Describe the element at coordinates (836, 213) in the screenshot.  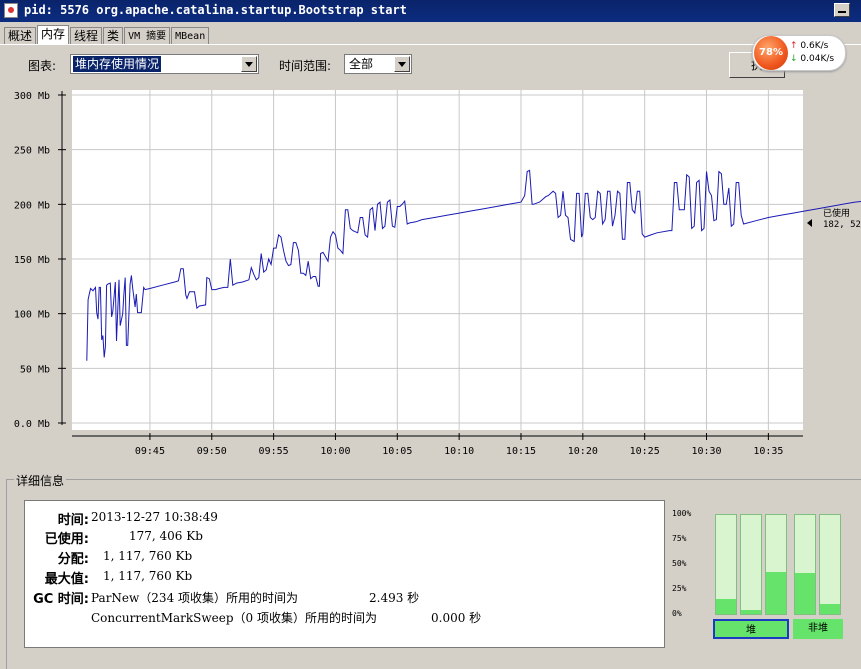
I see `annotation-label: 已使用` at that location.